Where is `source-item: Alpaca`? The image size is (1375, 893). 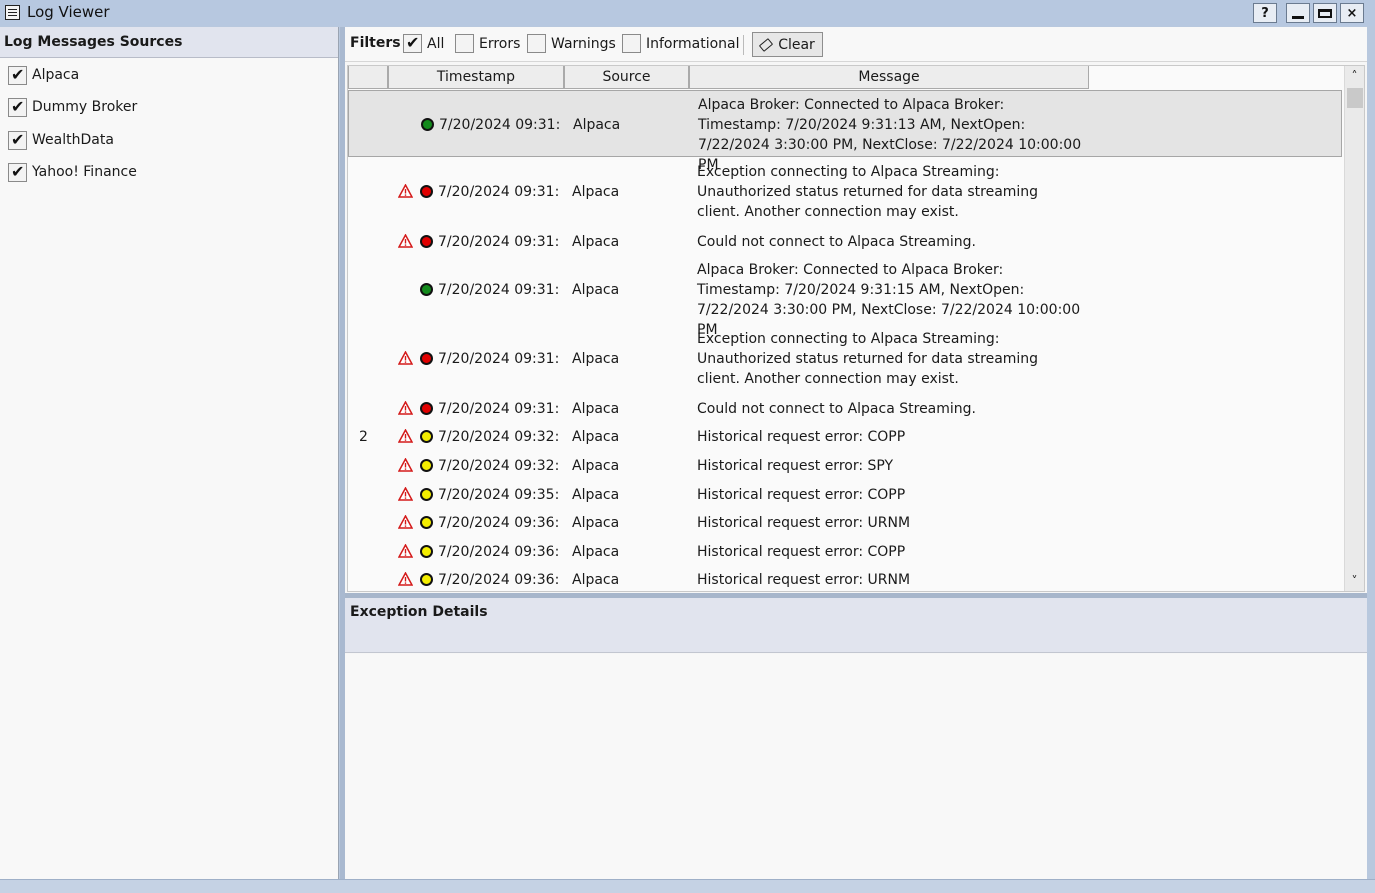 source-item: Alpaca is located at coordinates (43, 75).